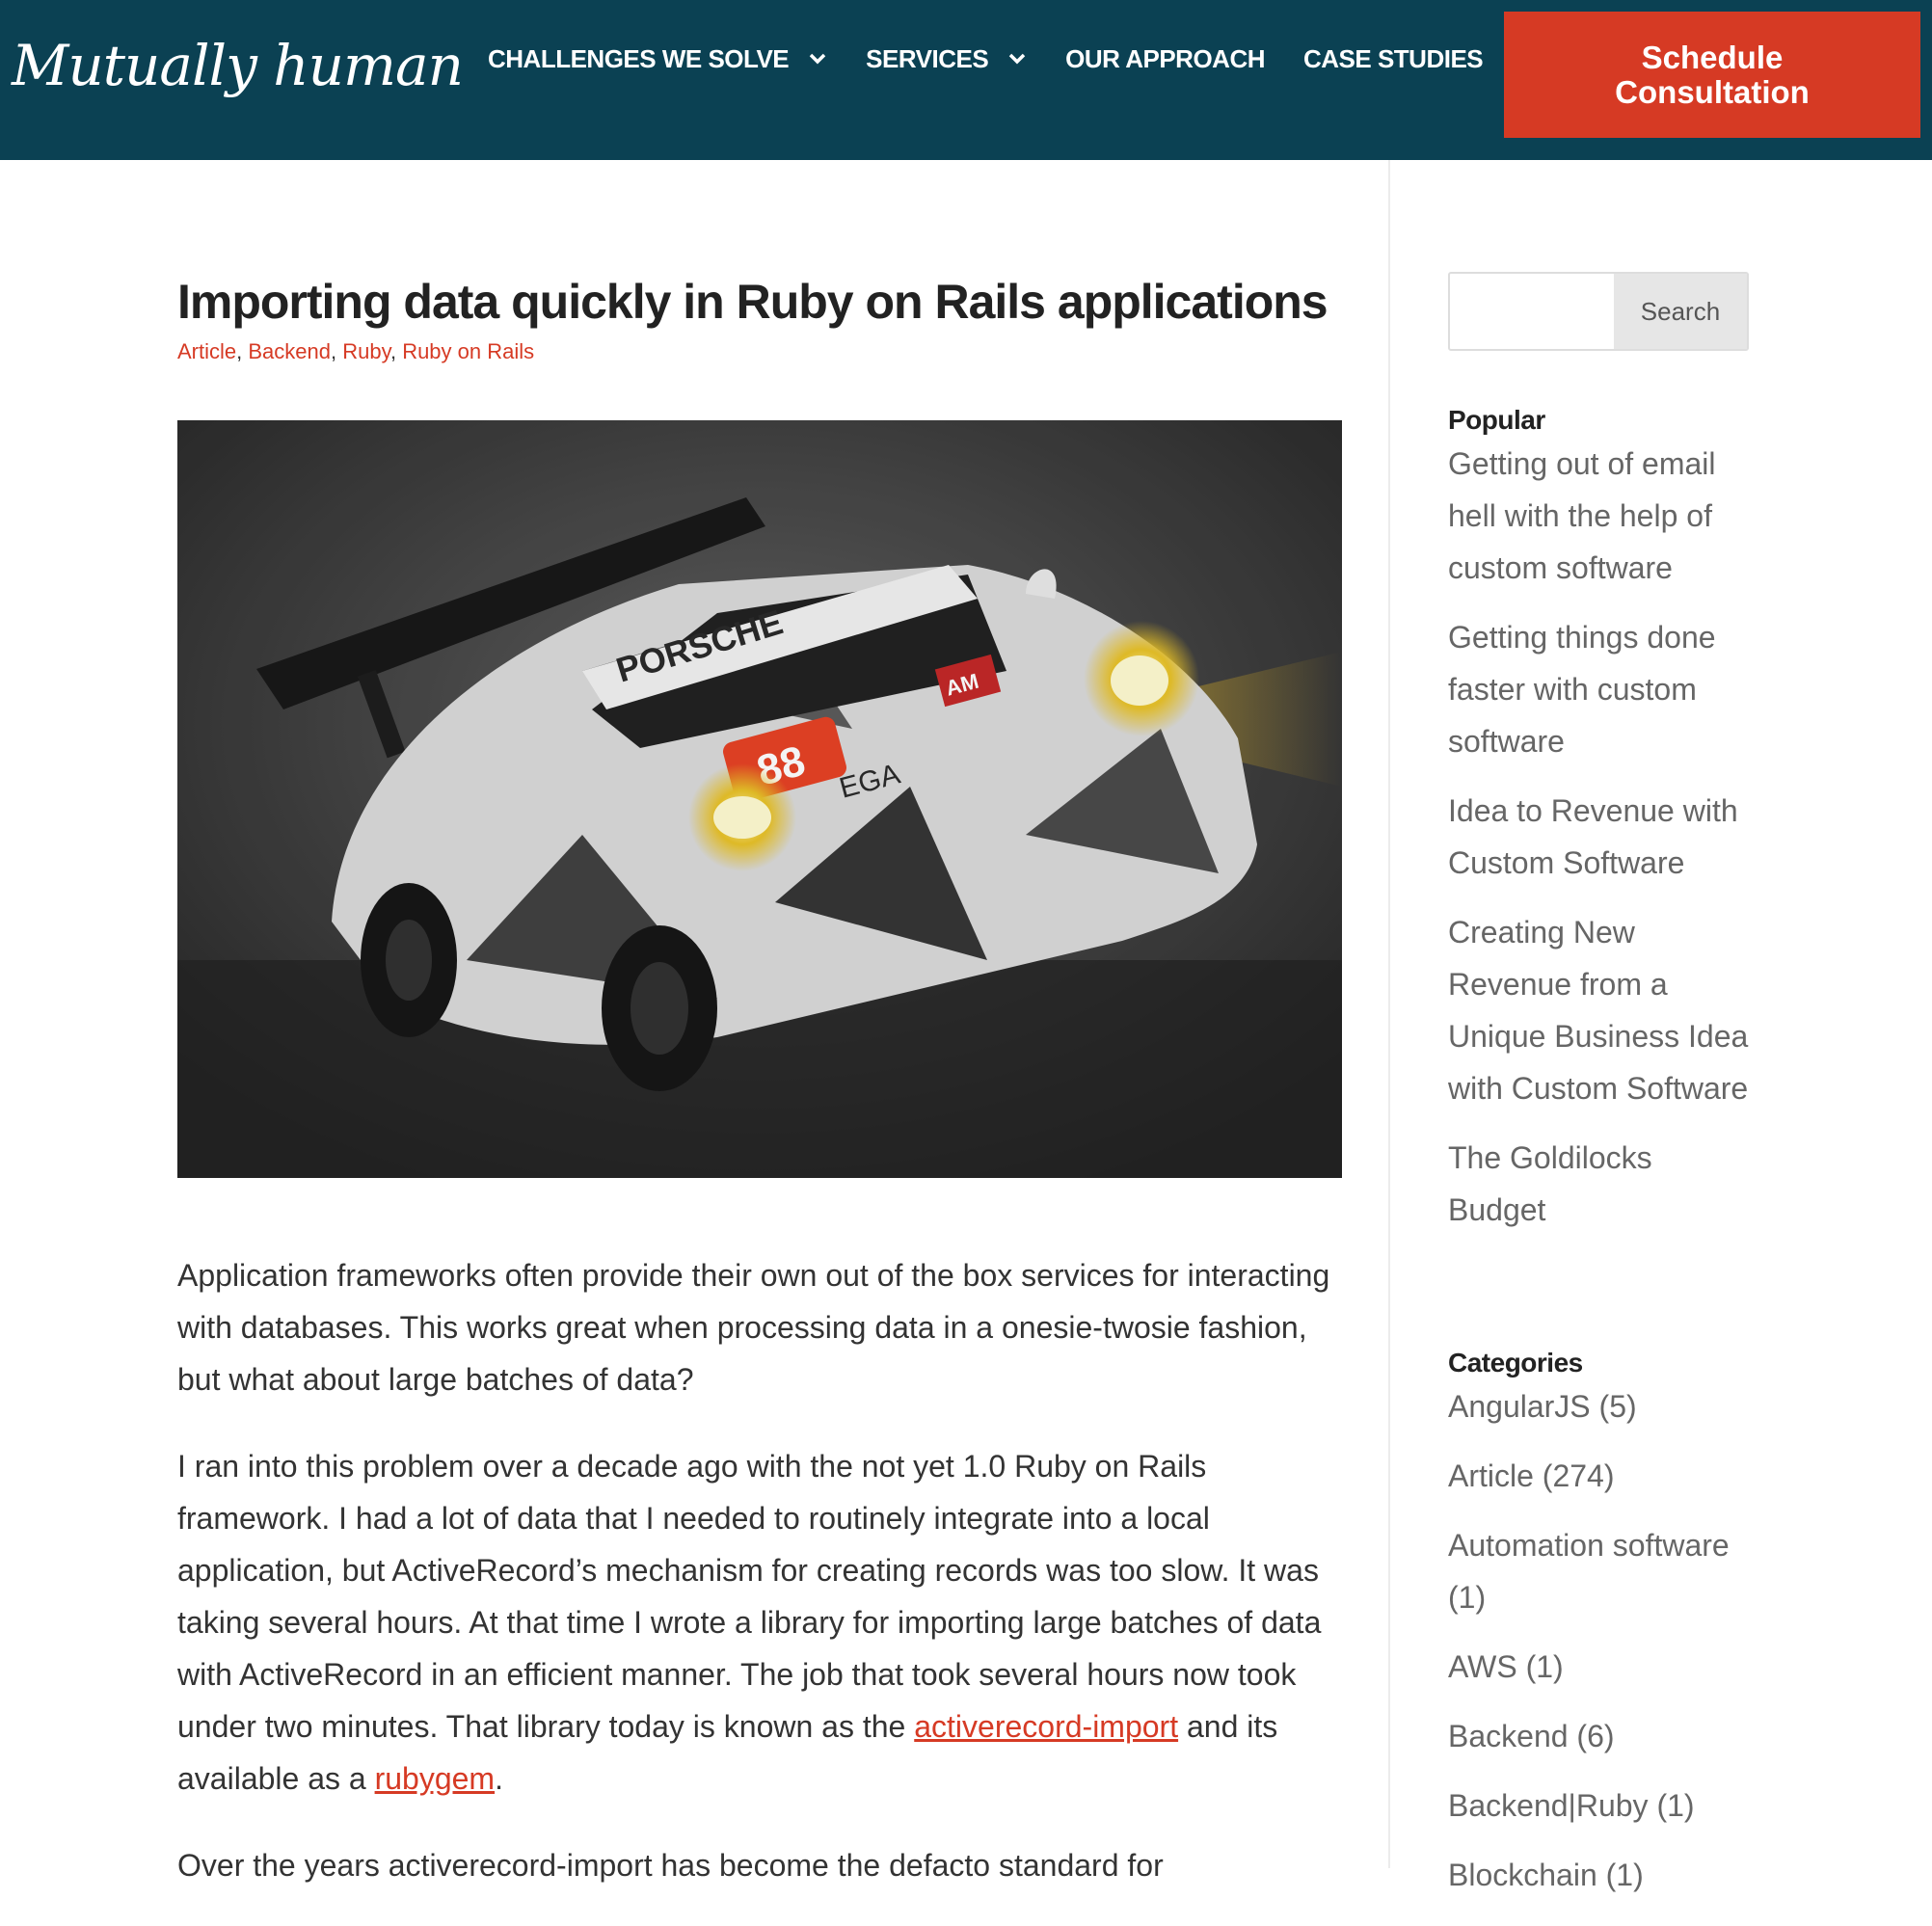 The height and width of the screenshot is (1926, 1932). I want to click on nav-label: OUR APPROACH, so click(1165, 58).